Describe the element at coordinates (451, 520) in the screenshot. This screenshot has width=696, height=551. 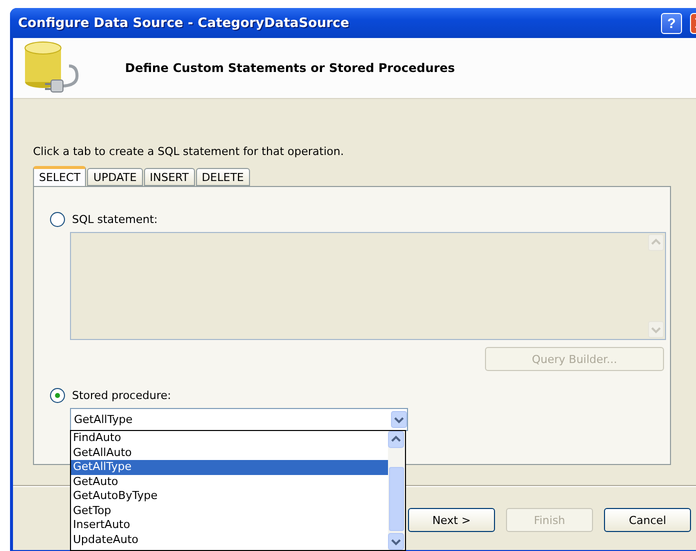
I see `dialog-button: Next >` at that location.